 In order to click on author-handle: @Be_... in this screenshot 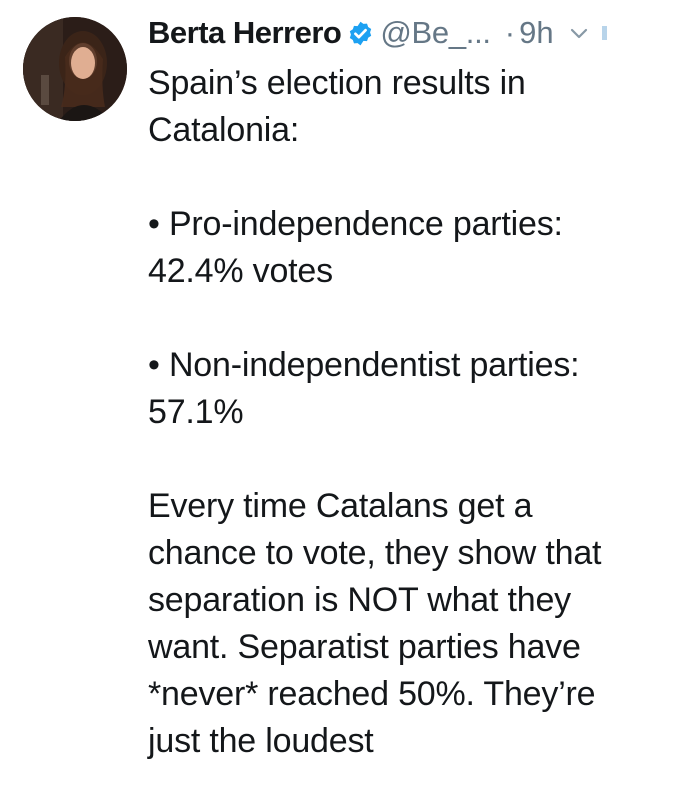, I will do `click(435, 33)`.